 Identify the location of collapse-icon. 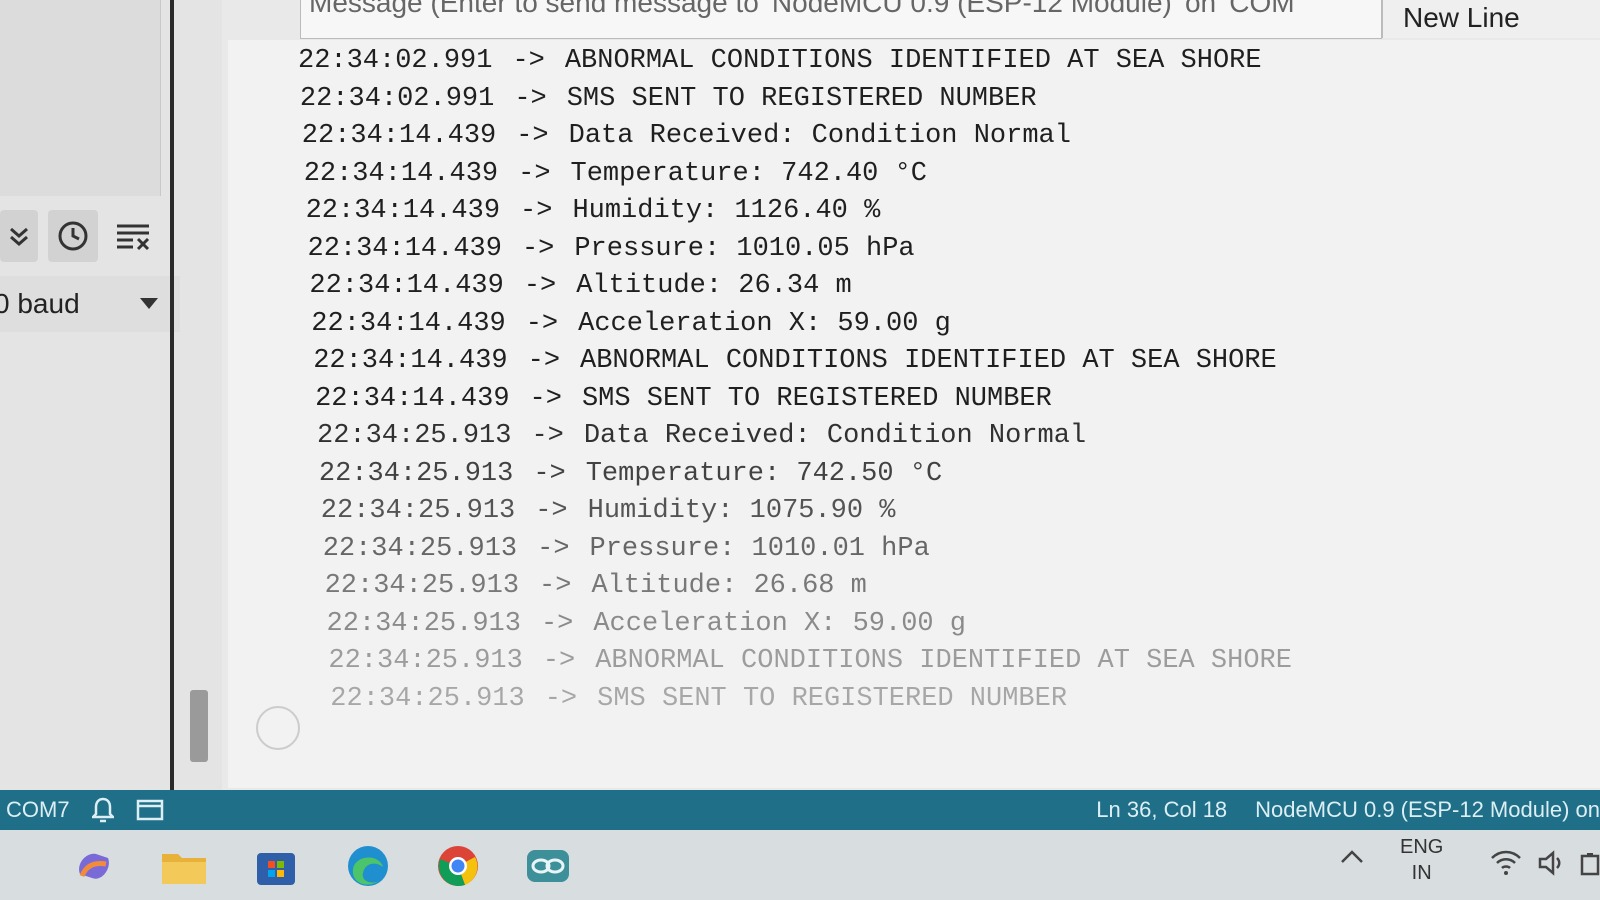
(19, 236).